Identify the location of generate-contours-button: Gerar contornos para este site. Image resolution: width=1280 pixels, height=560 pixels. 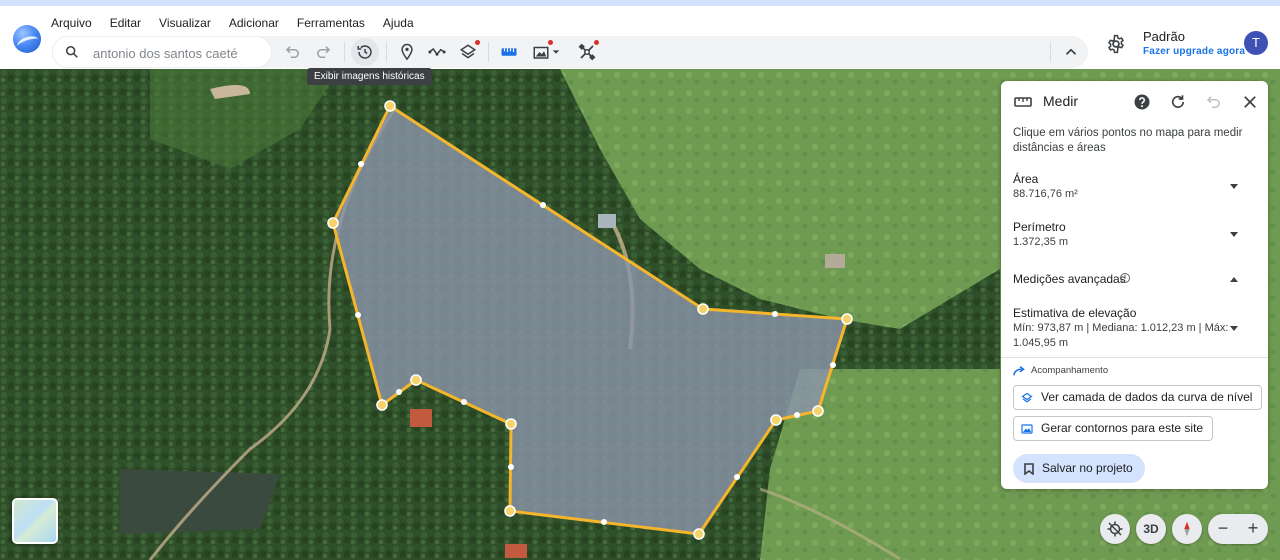
(1113, 428).